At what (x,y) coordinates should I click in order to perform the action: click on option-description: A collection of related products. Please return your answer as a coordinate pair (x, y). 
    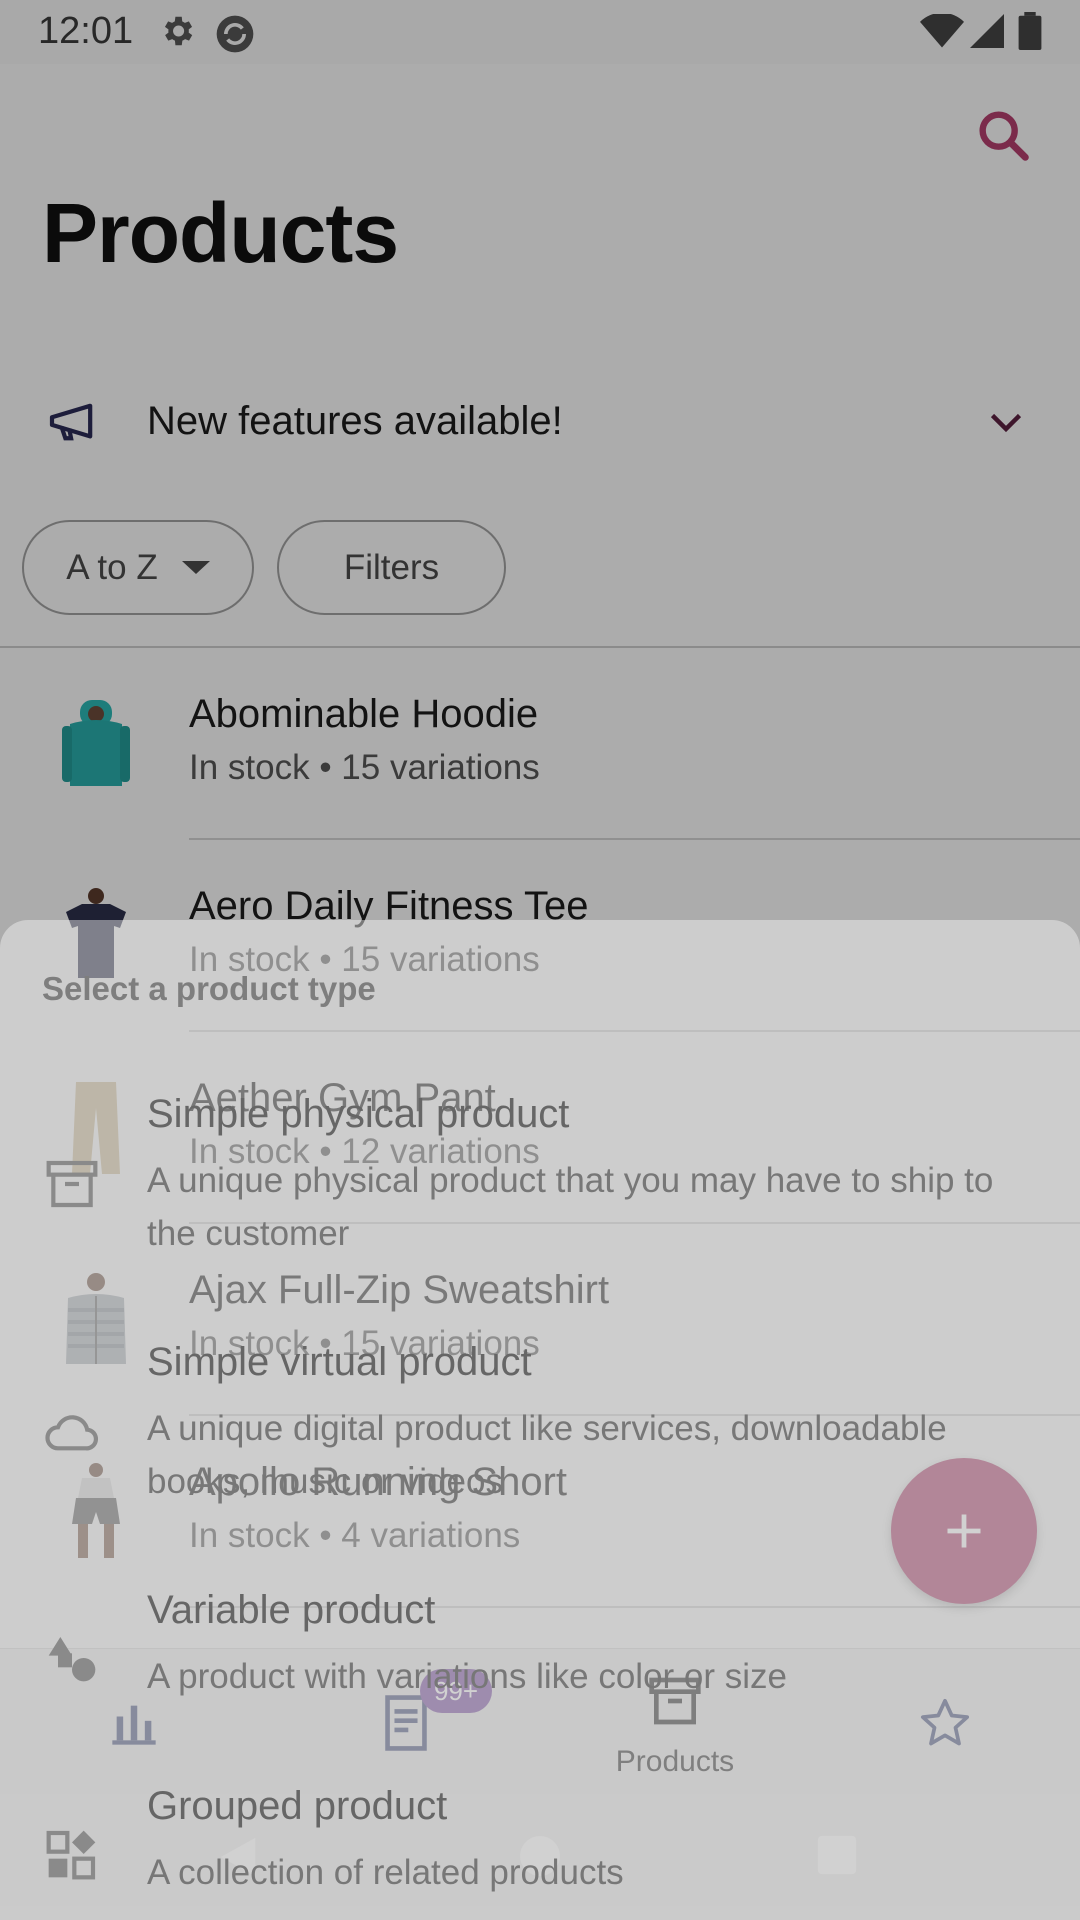
    Looking at the image, I should click on (385, 1872).